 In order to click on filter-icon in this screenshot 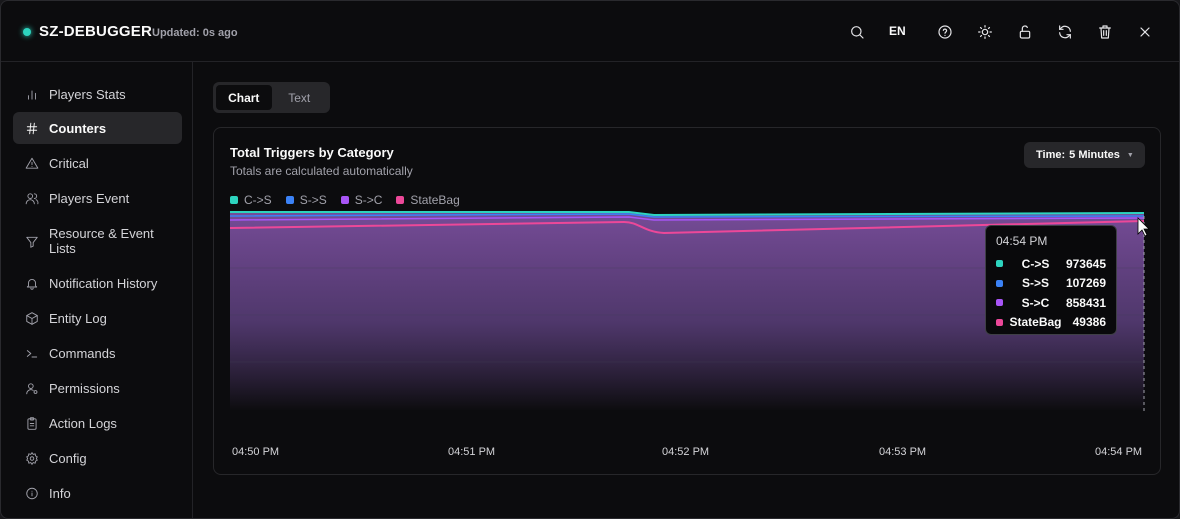, I will do `click(31, 241)`.